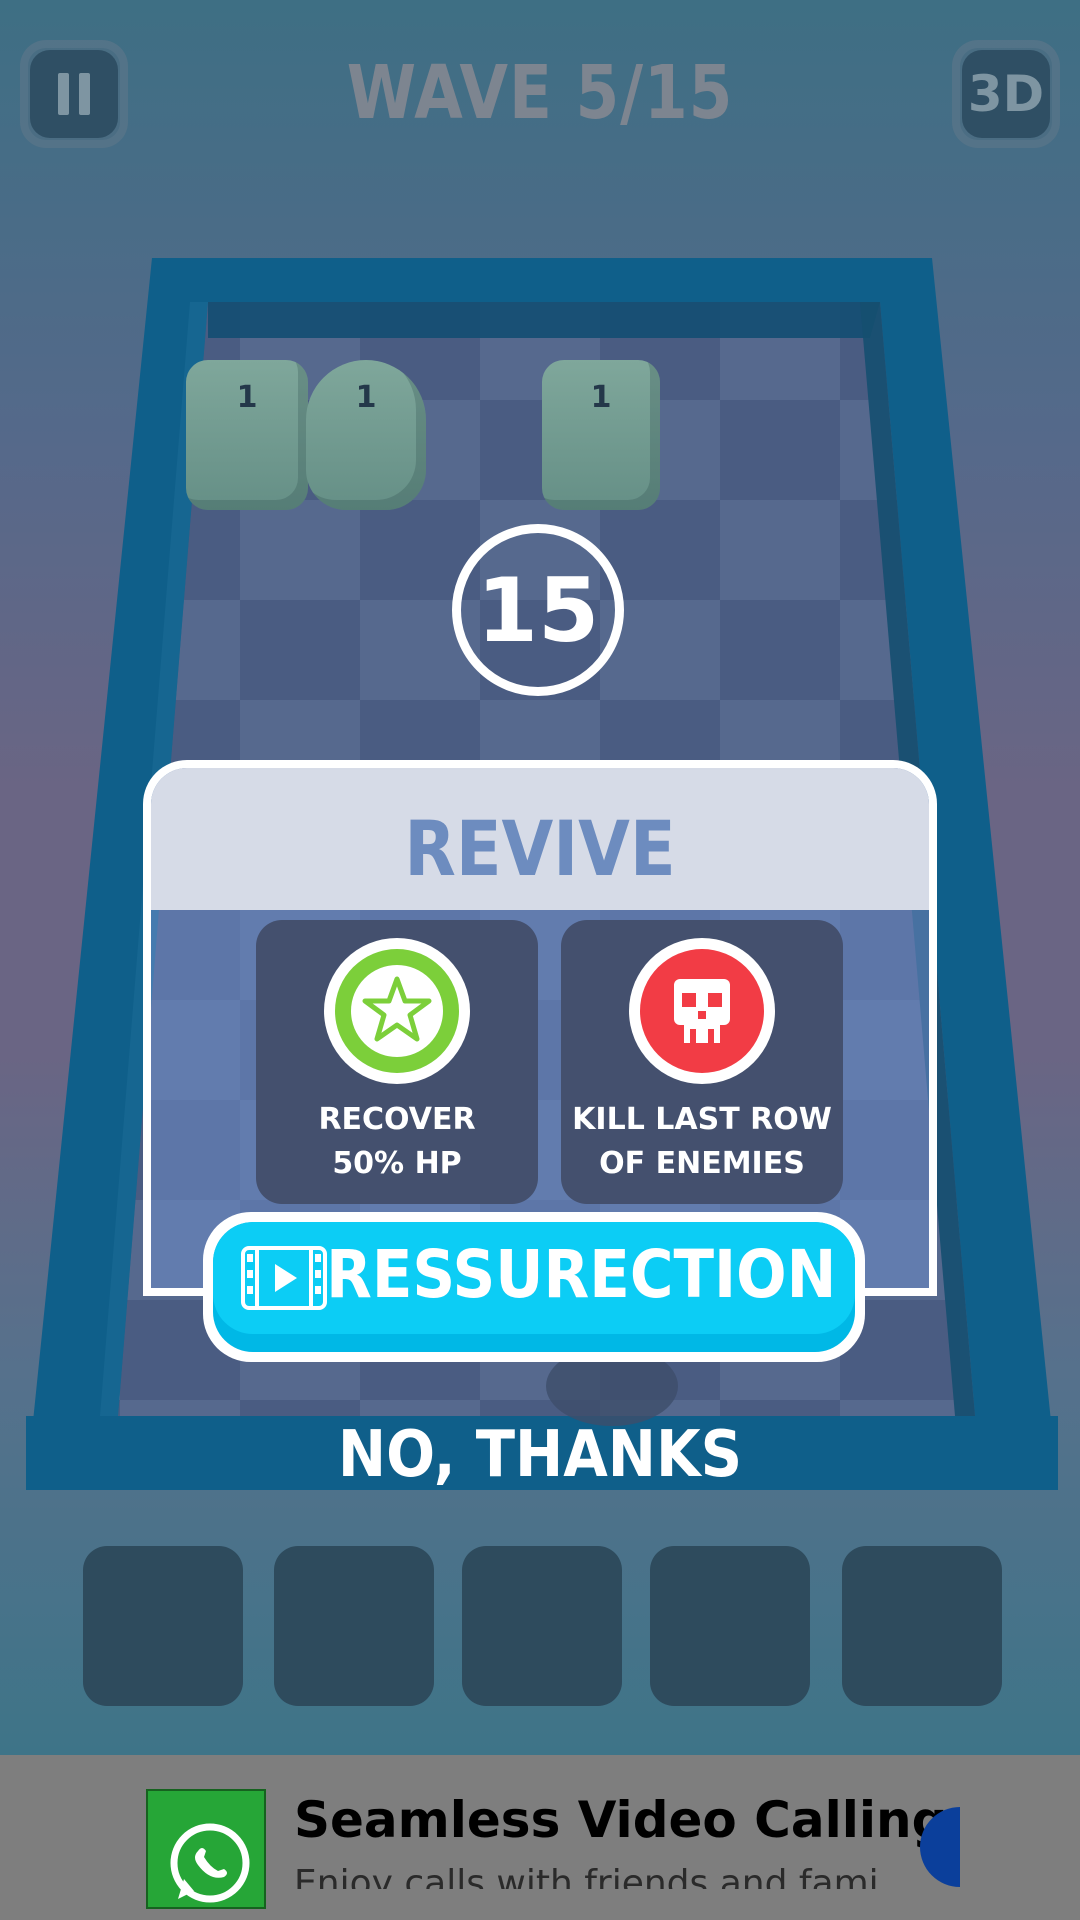 The image size is (1080, 1920). What do you see at coordinates (702, 1163) in the screenshot?
I see `option-label: OF ENEMIES` at bounding box center [702, 1163].